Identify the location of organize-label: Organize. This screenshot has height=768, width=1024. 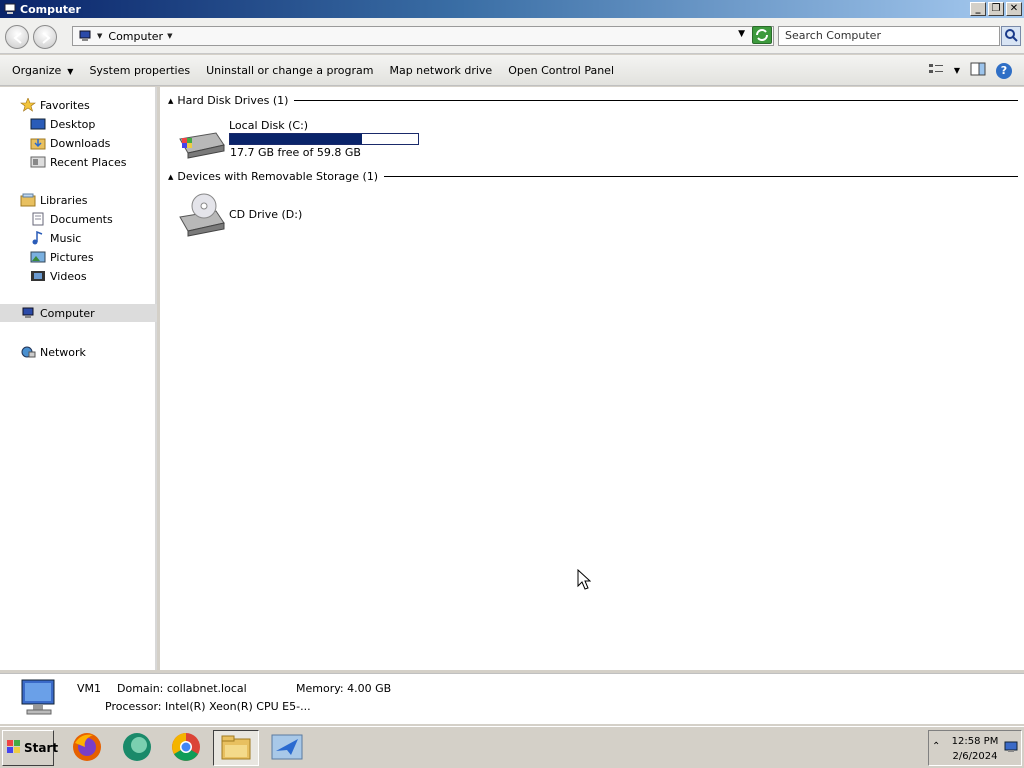
(37, 70).